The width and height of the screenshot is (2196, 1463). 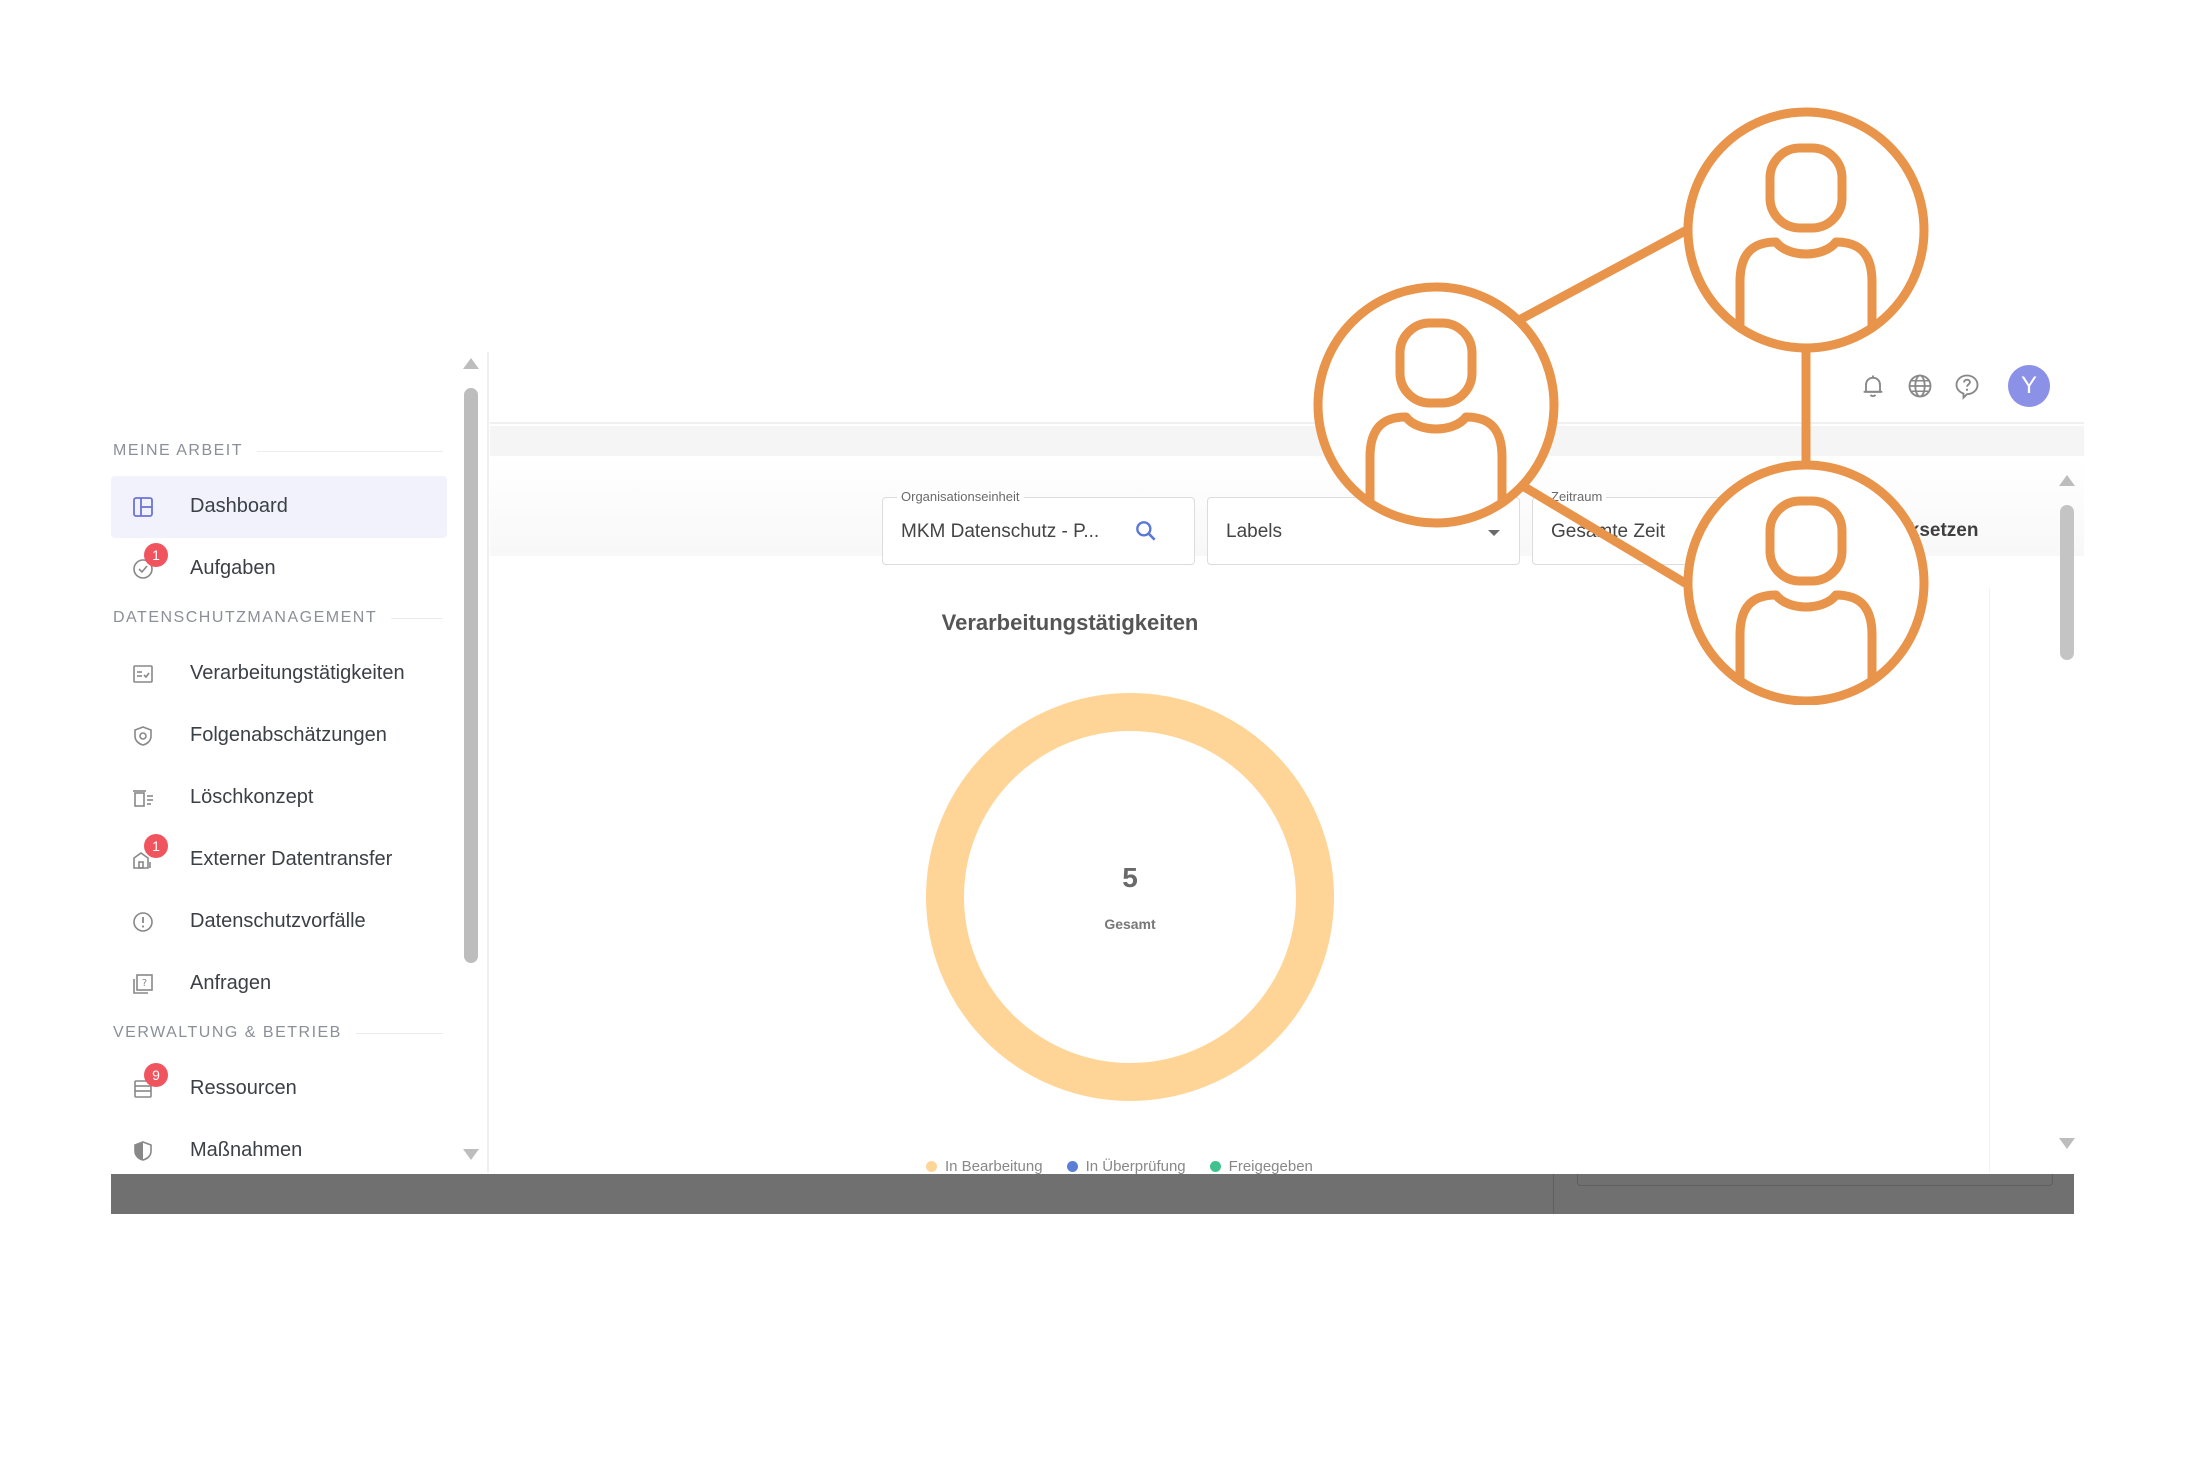 I want to click on shield-search-icon, so click(x=143, y=736).